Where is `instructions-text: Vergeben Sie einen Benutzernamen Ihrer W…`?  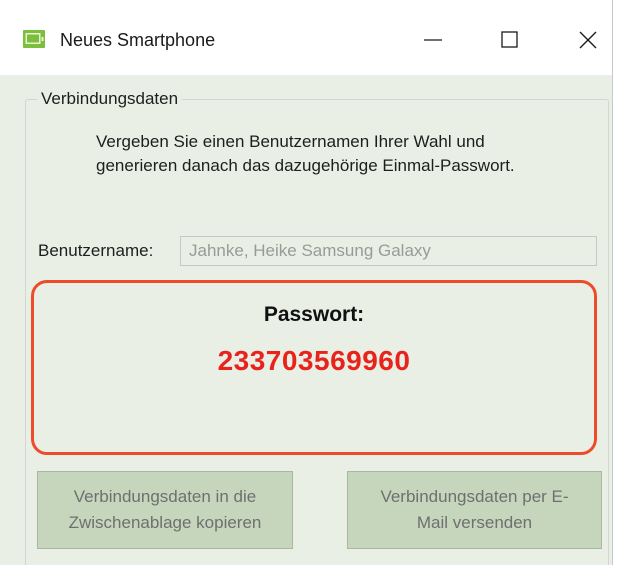 instructions-text: Vergeben Sie einen Benutzernamen Ihrer W… is located at coordinates (305, 153).